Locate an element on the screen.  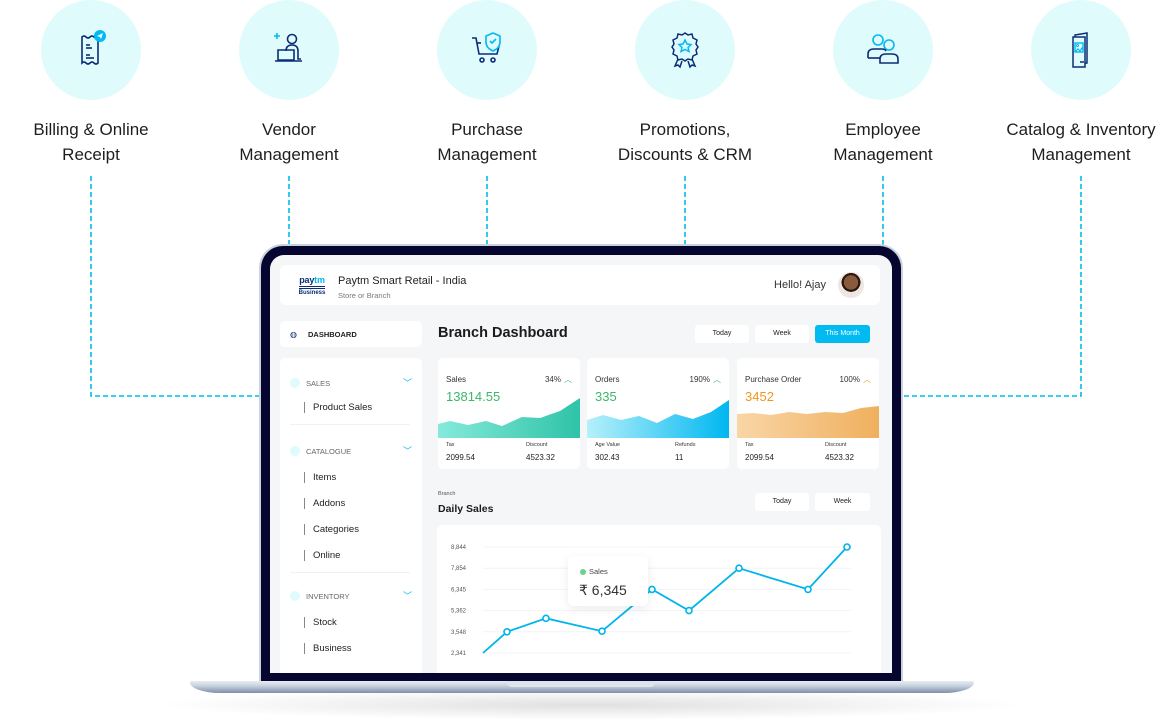
section-header: SALES is located at coordinates (318, 383).